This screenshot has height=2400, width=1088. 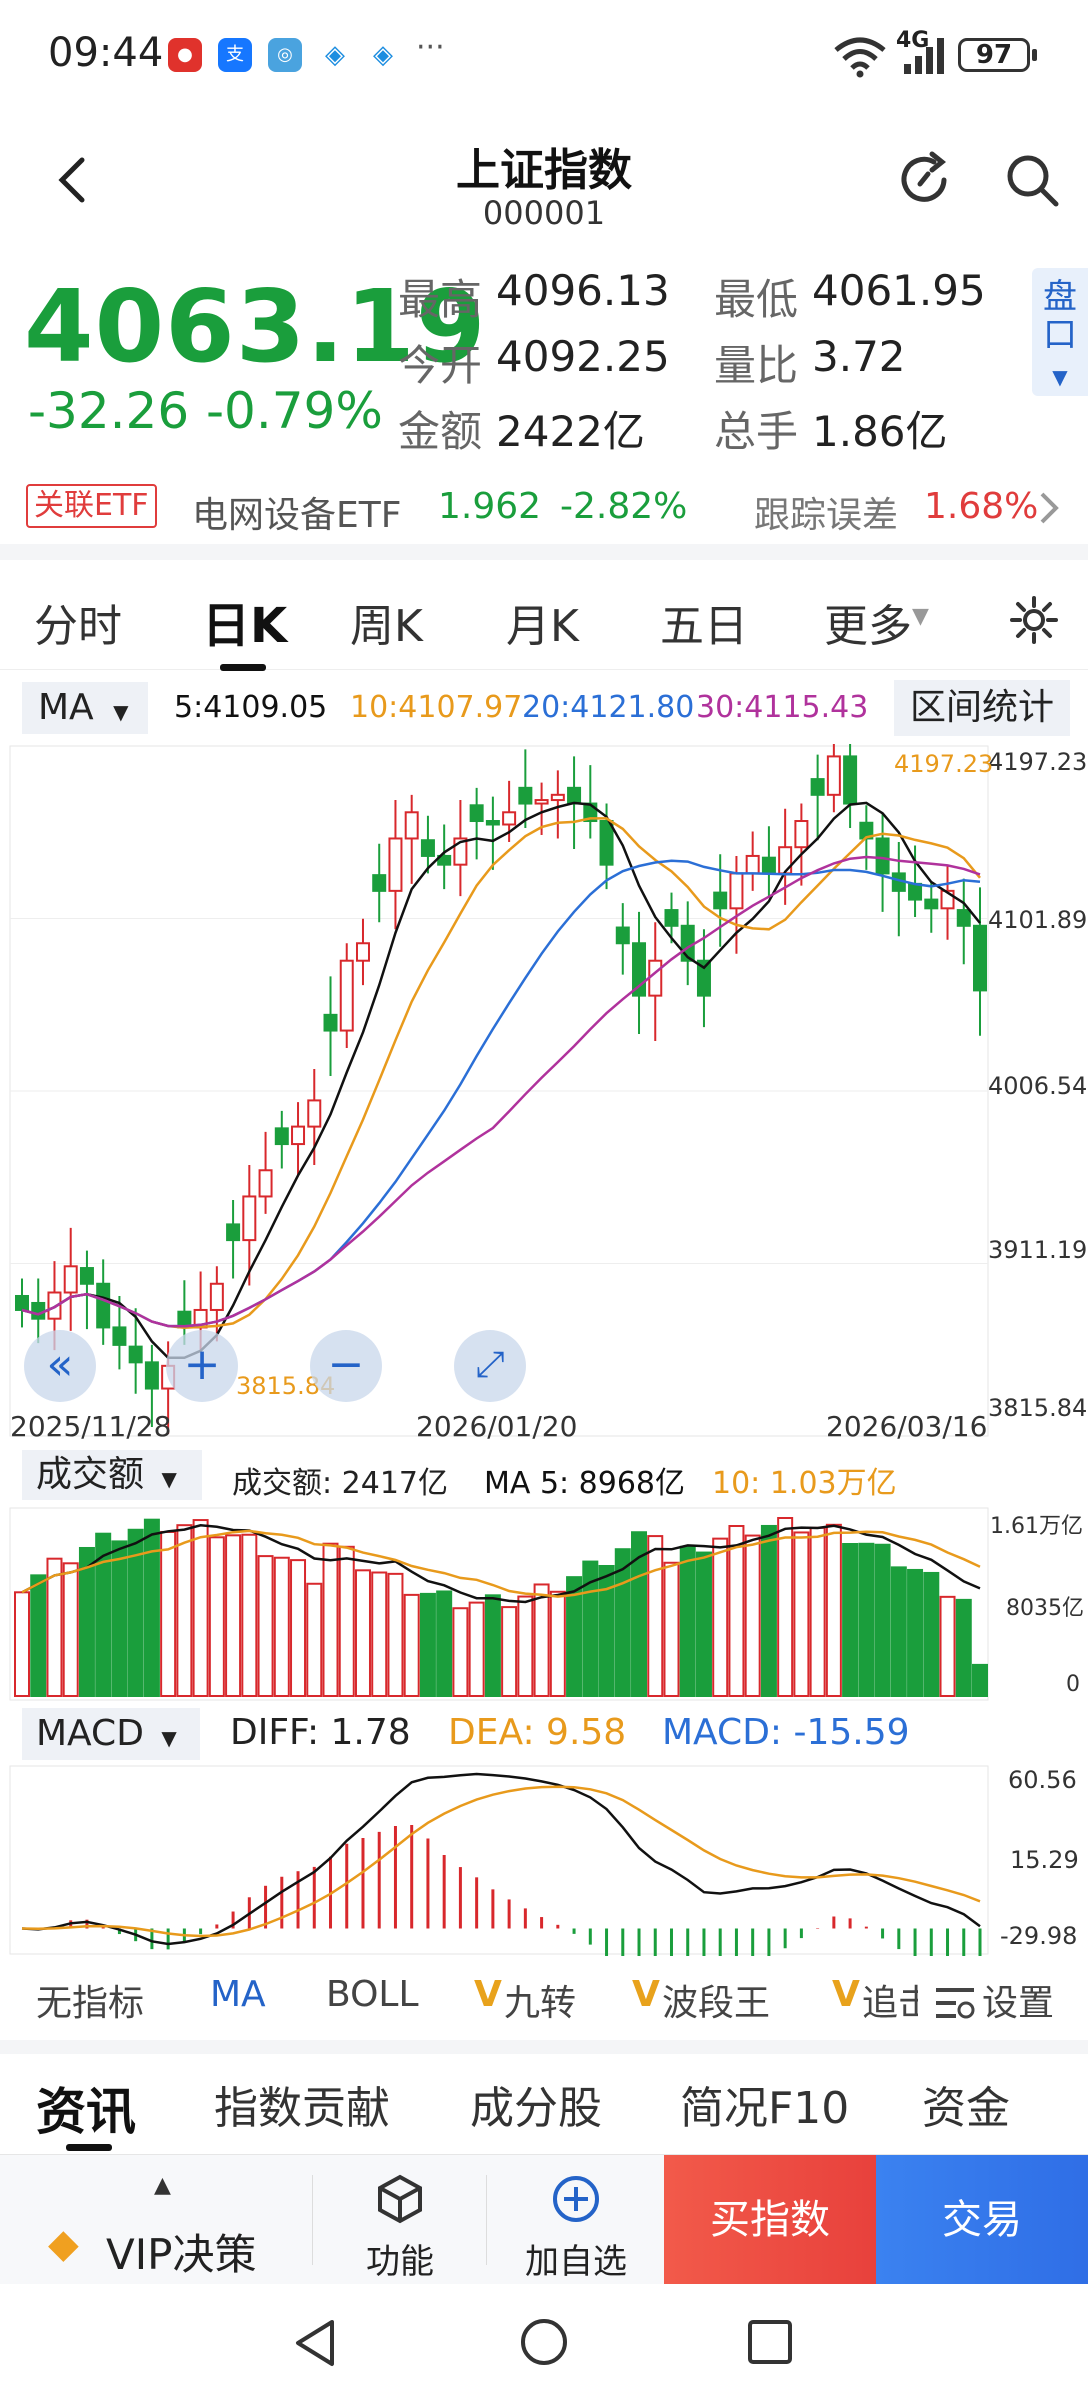 What do you see at coordinates (646, 1994) in the screenshot?
I see `v-badge-icon: V` at bounding box center [646, 1994].